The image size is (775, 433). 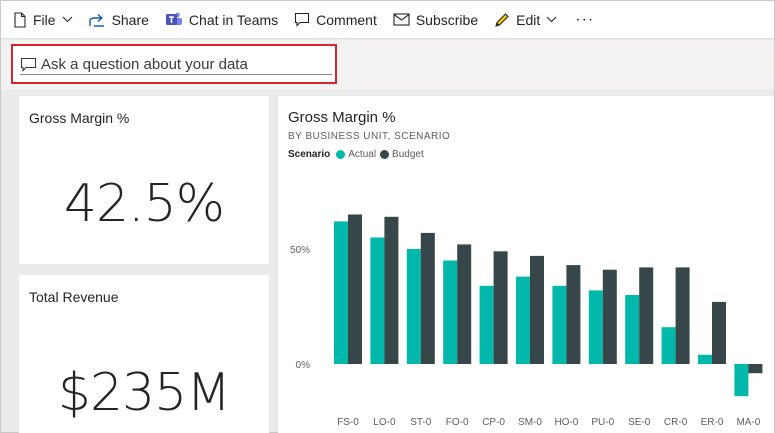 What do you see at coordinates (387, 65) in the screenshot?
I see `qa-bar: Ask a question about your data` at bounding box center [387, 65].